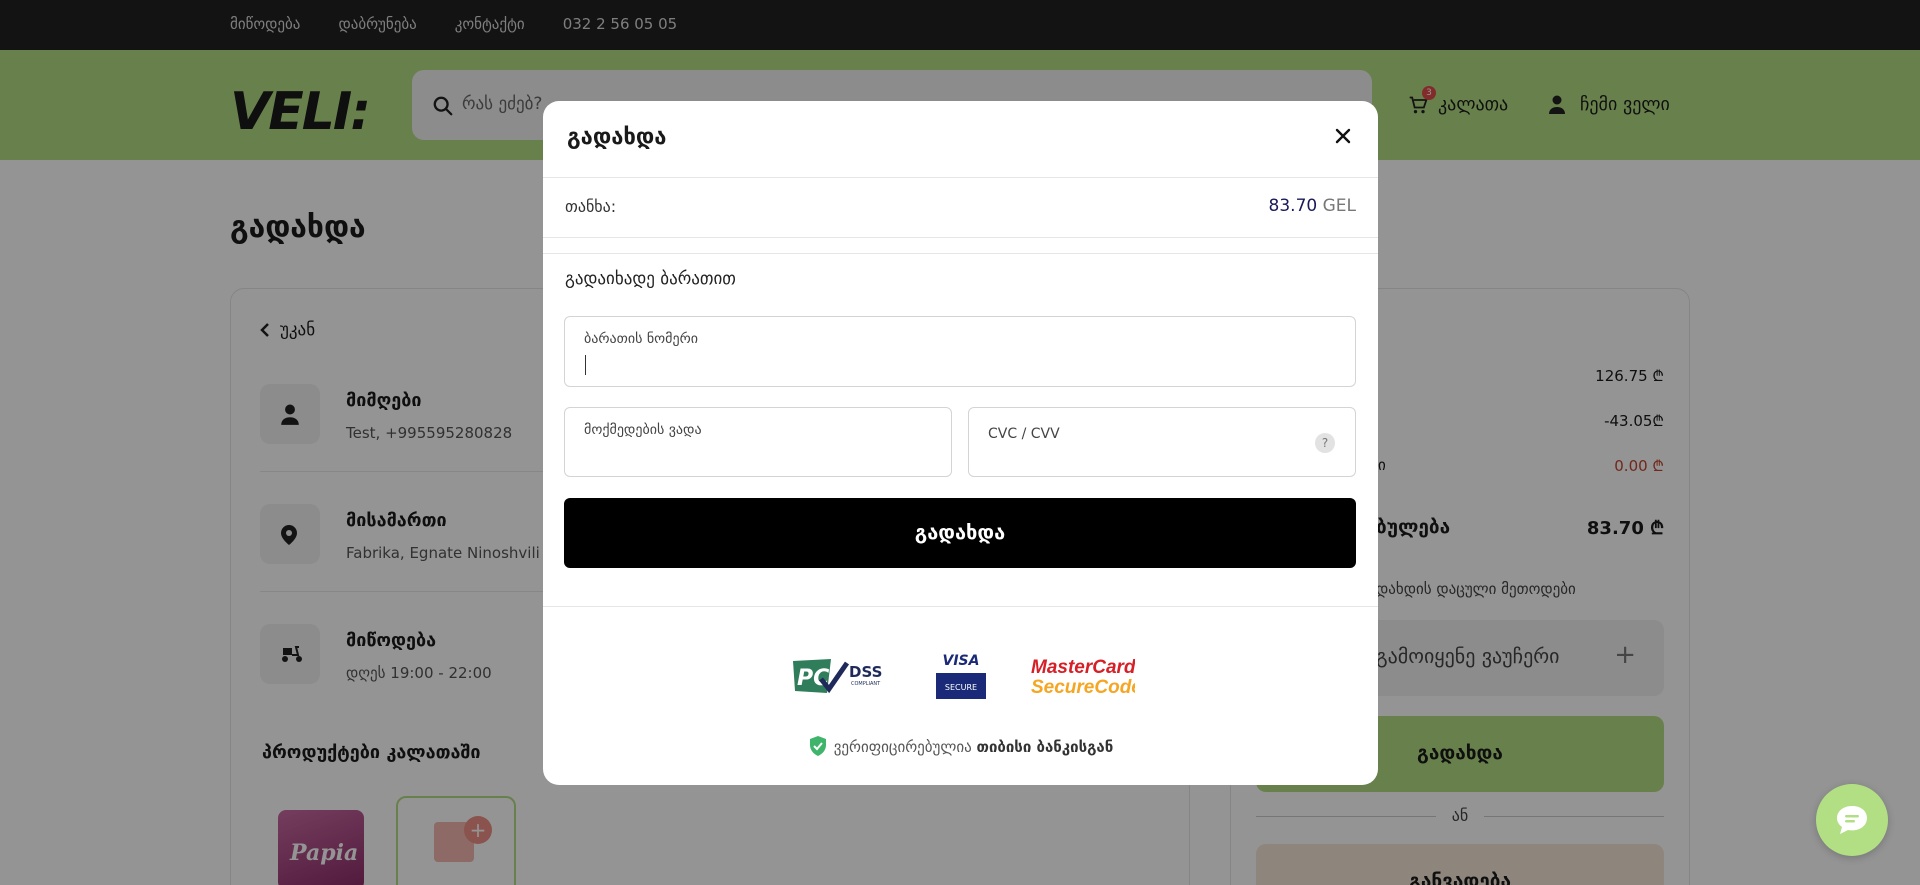  I want to click on cvc-field: CVC / CVV ?, so click(1162, 442).